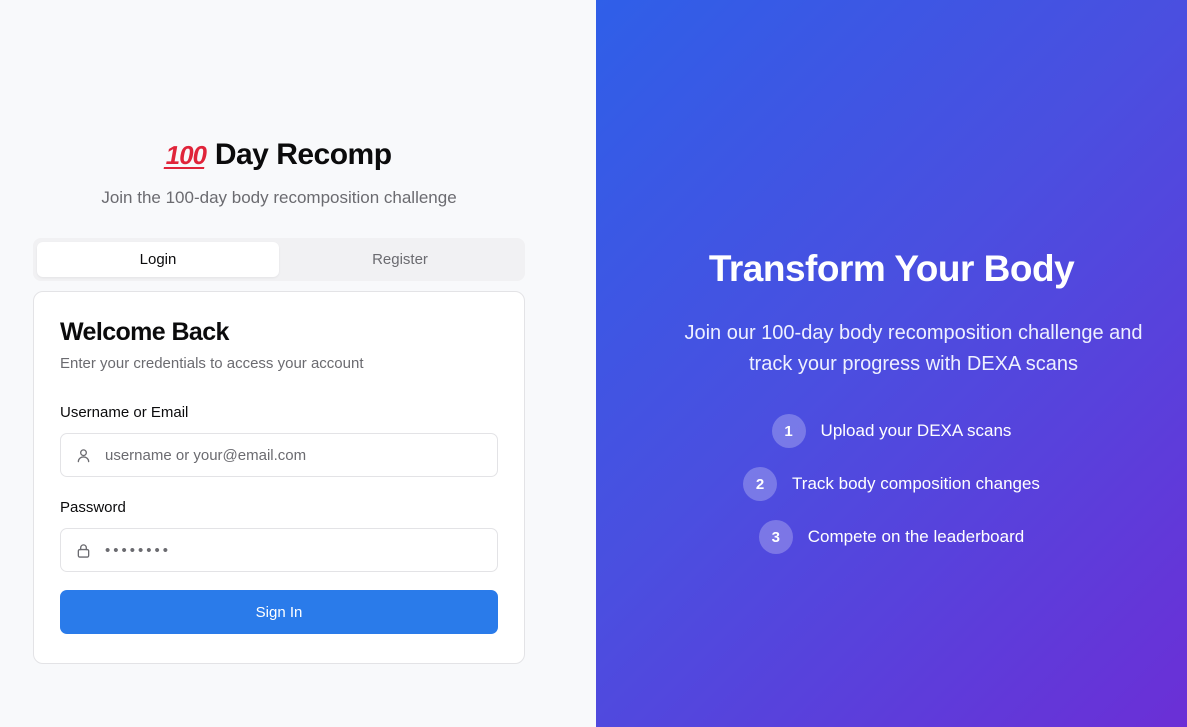 This screenshot has width=1187, height=727. I want to click on user-icon, so click(83, 455).